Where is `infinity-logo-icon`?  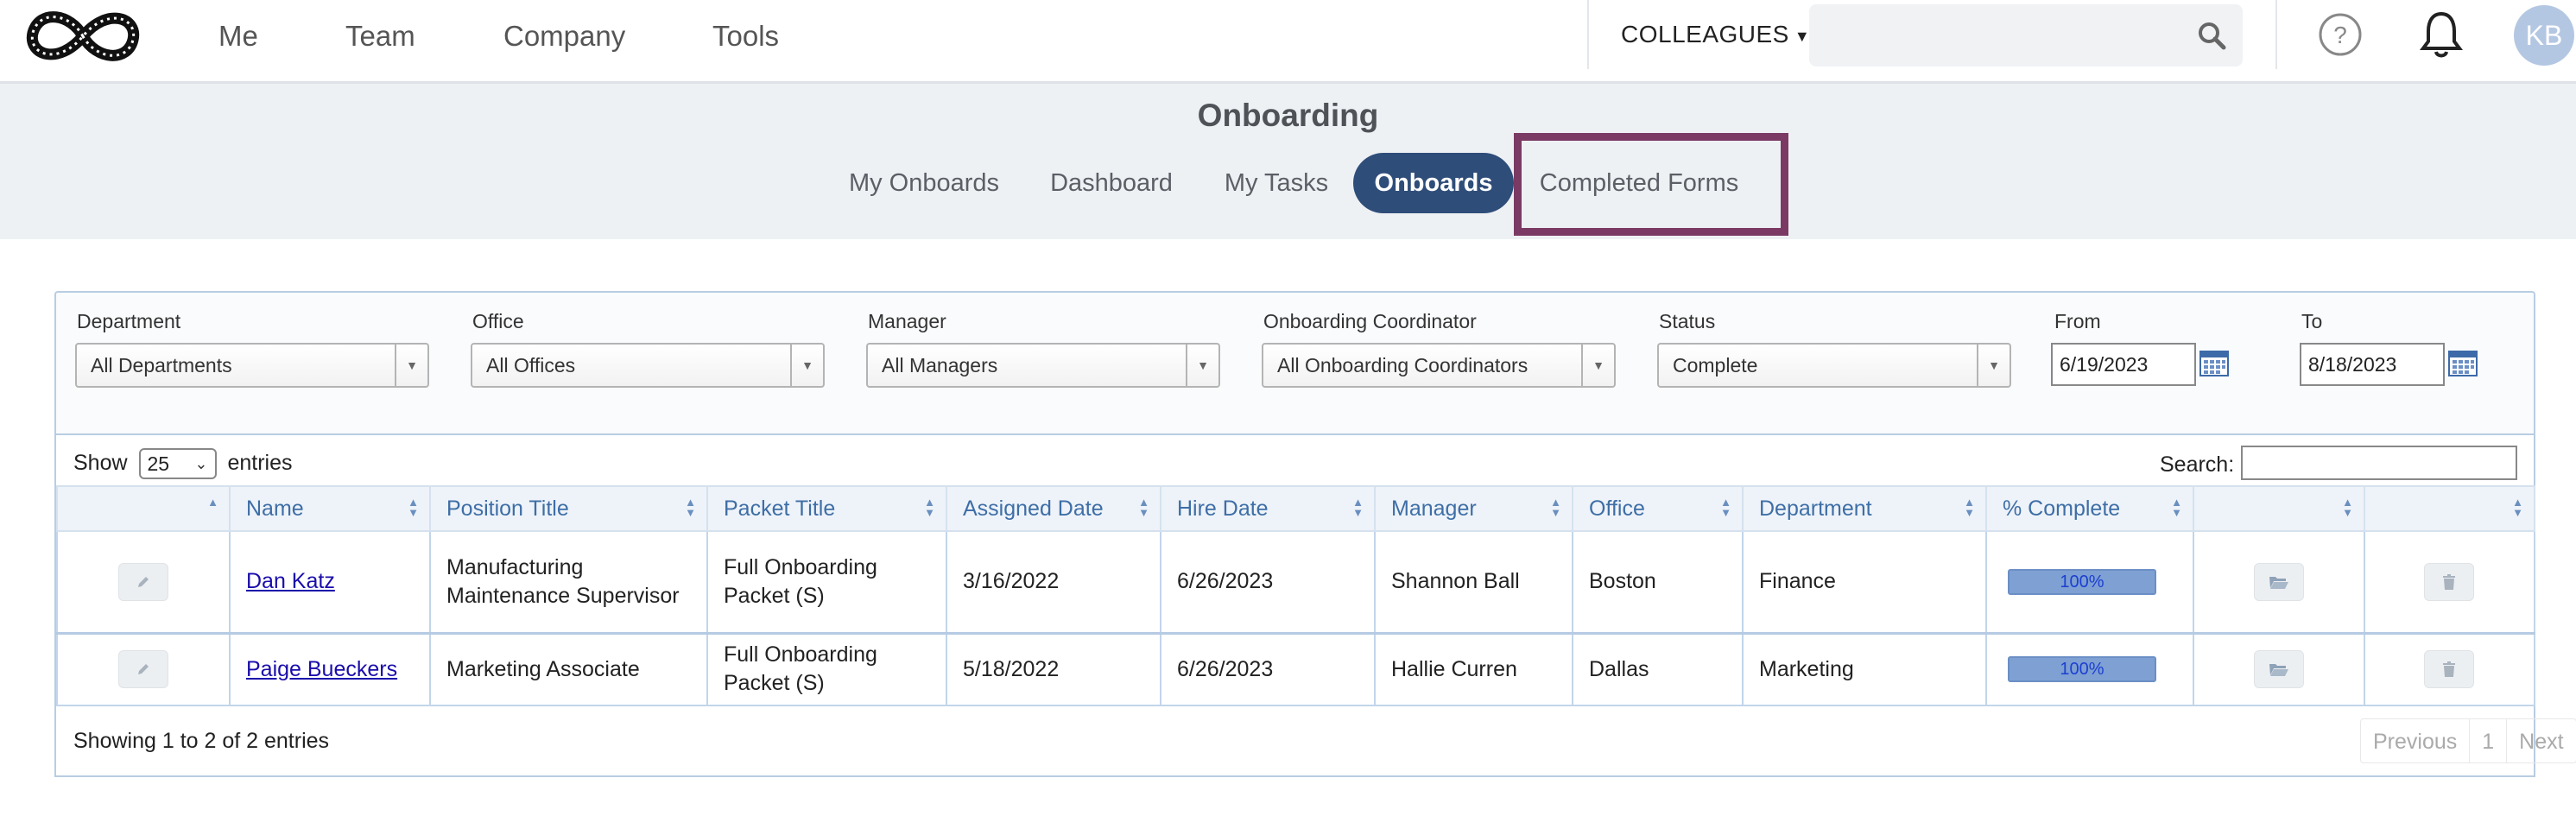
infinity-logo-icon is located at coordinates (83, 37).